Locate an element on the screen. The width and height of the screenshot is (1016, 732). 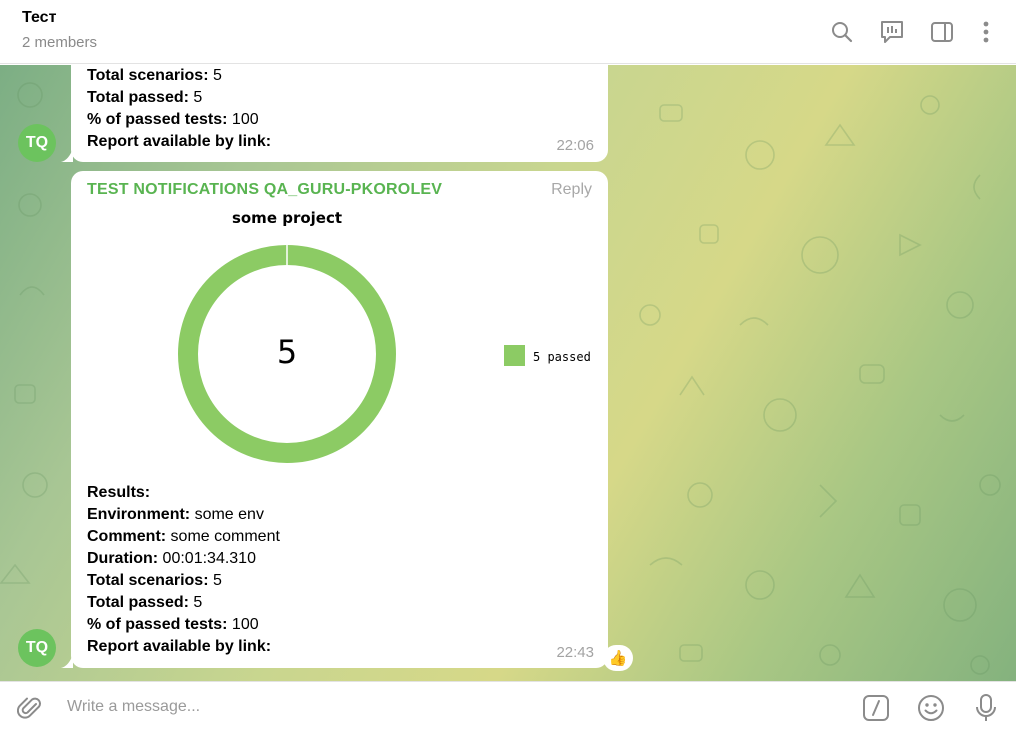
paperclip-icon is located at coordinates (30, 708).